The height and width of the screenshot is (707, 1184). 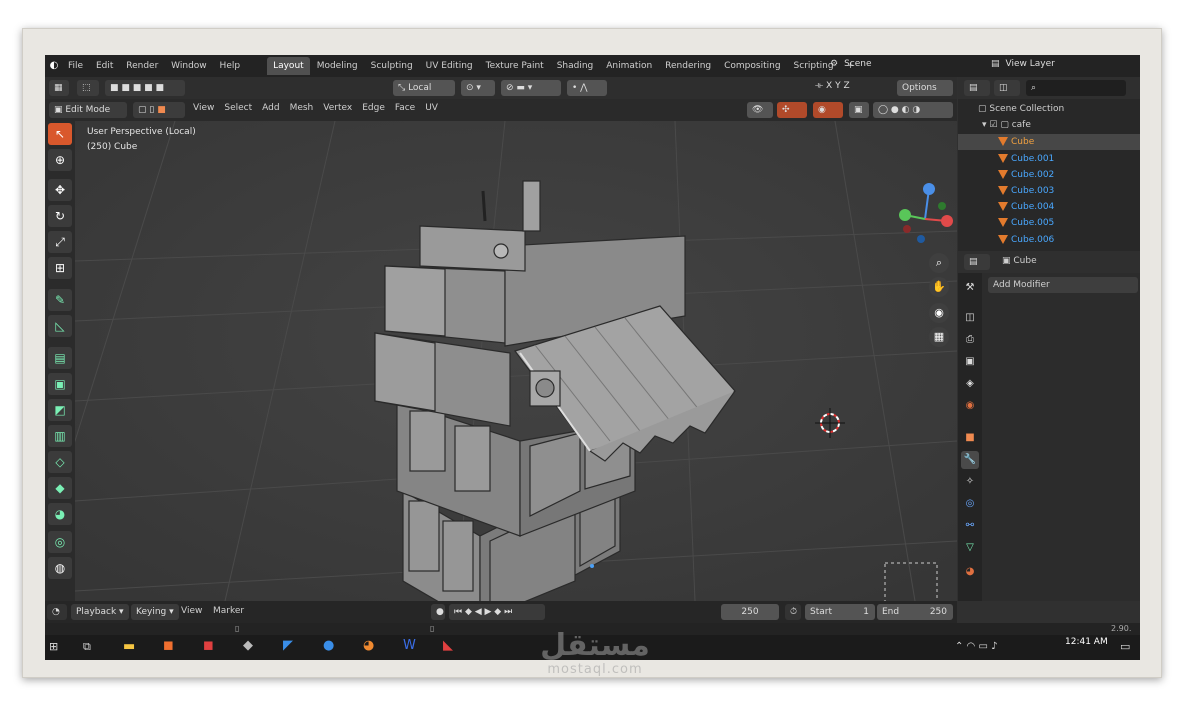 I want to click on rotate-icon: ↻, so click(x=60, y=216).